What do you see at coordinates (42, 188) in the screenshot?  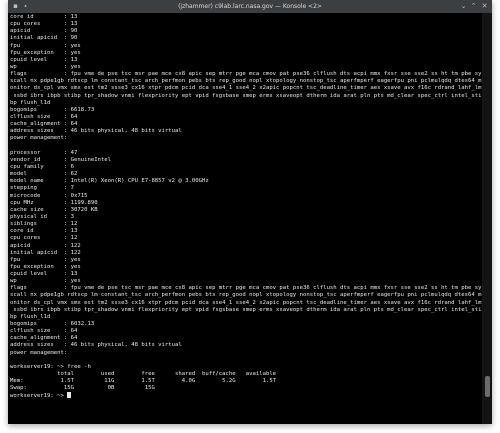 I see `terminal-line: stepping : 7` at bounding box center [42, 188].